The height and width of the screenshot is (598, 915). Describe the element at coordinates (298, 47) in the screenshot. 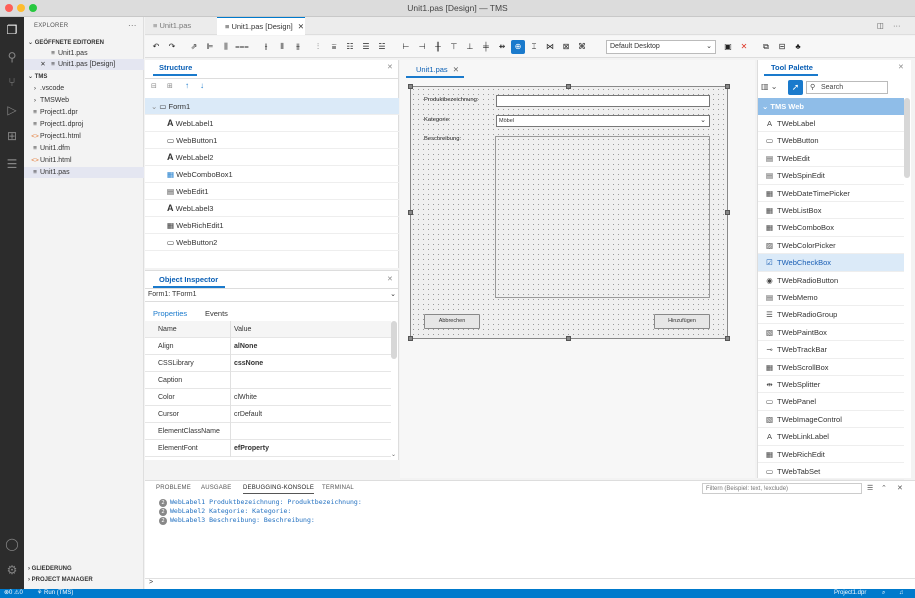

I see `space-inc-icon: ⫵` at that location.